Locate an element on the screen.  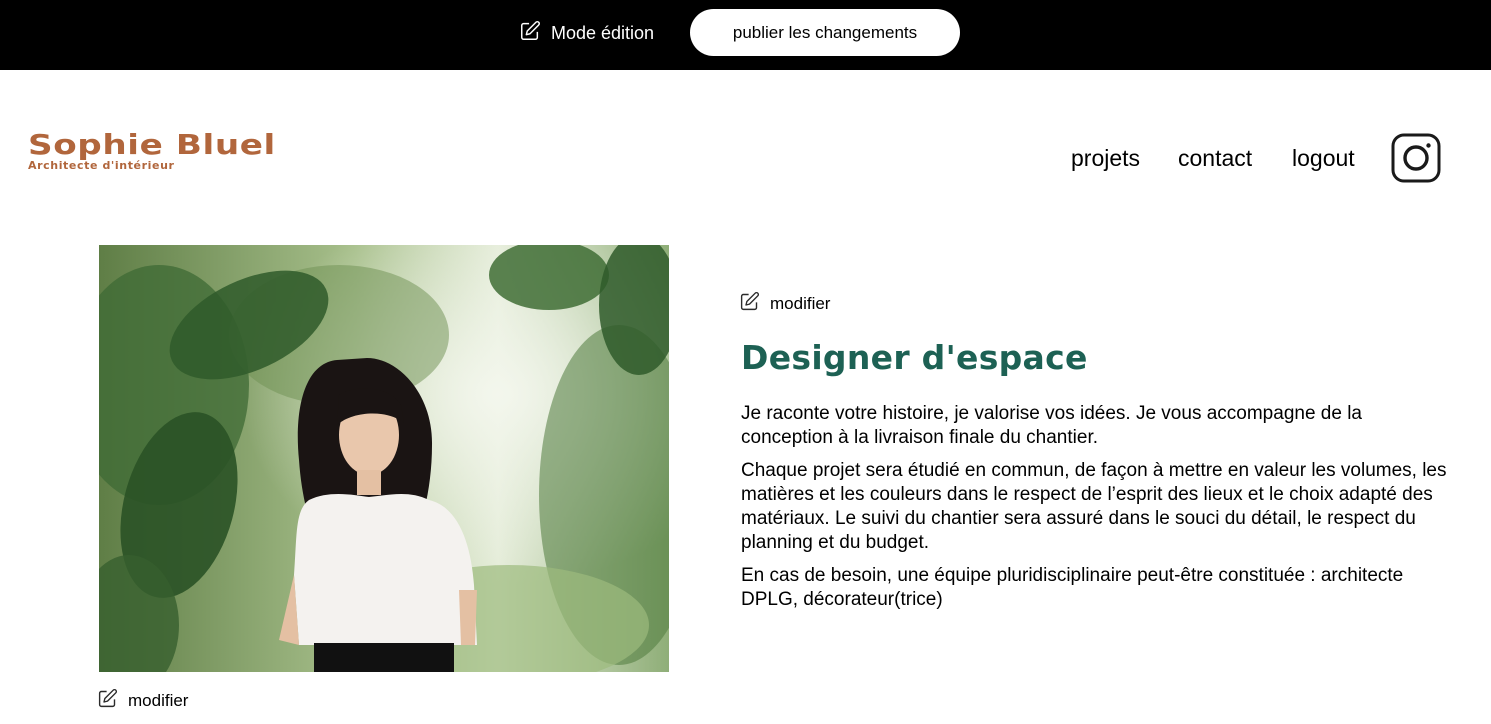
nav-contact-link: contact is located at coordinates (1215, 158).